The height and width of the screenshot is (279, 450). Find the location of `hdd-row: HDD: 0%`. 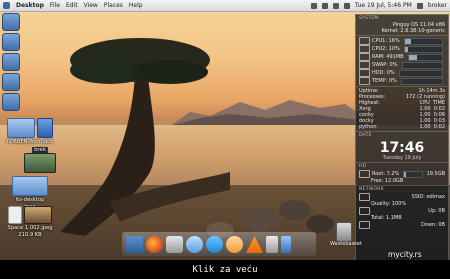

hdd-row: HDD: 0% is located at coordinates (402, 73).